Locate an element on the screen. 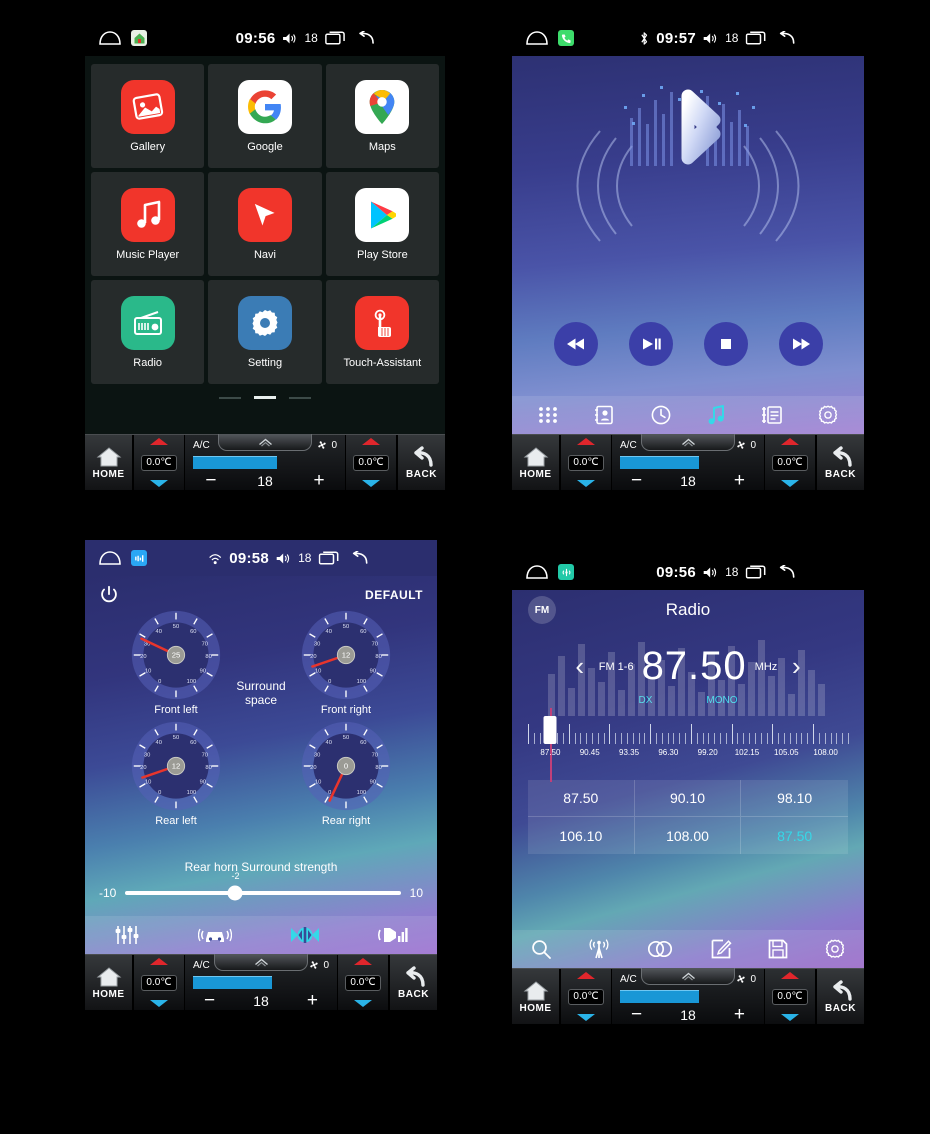 The image size is (930, 1134). preset-button: 90.10 is located at coordinates (688, 798).